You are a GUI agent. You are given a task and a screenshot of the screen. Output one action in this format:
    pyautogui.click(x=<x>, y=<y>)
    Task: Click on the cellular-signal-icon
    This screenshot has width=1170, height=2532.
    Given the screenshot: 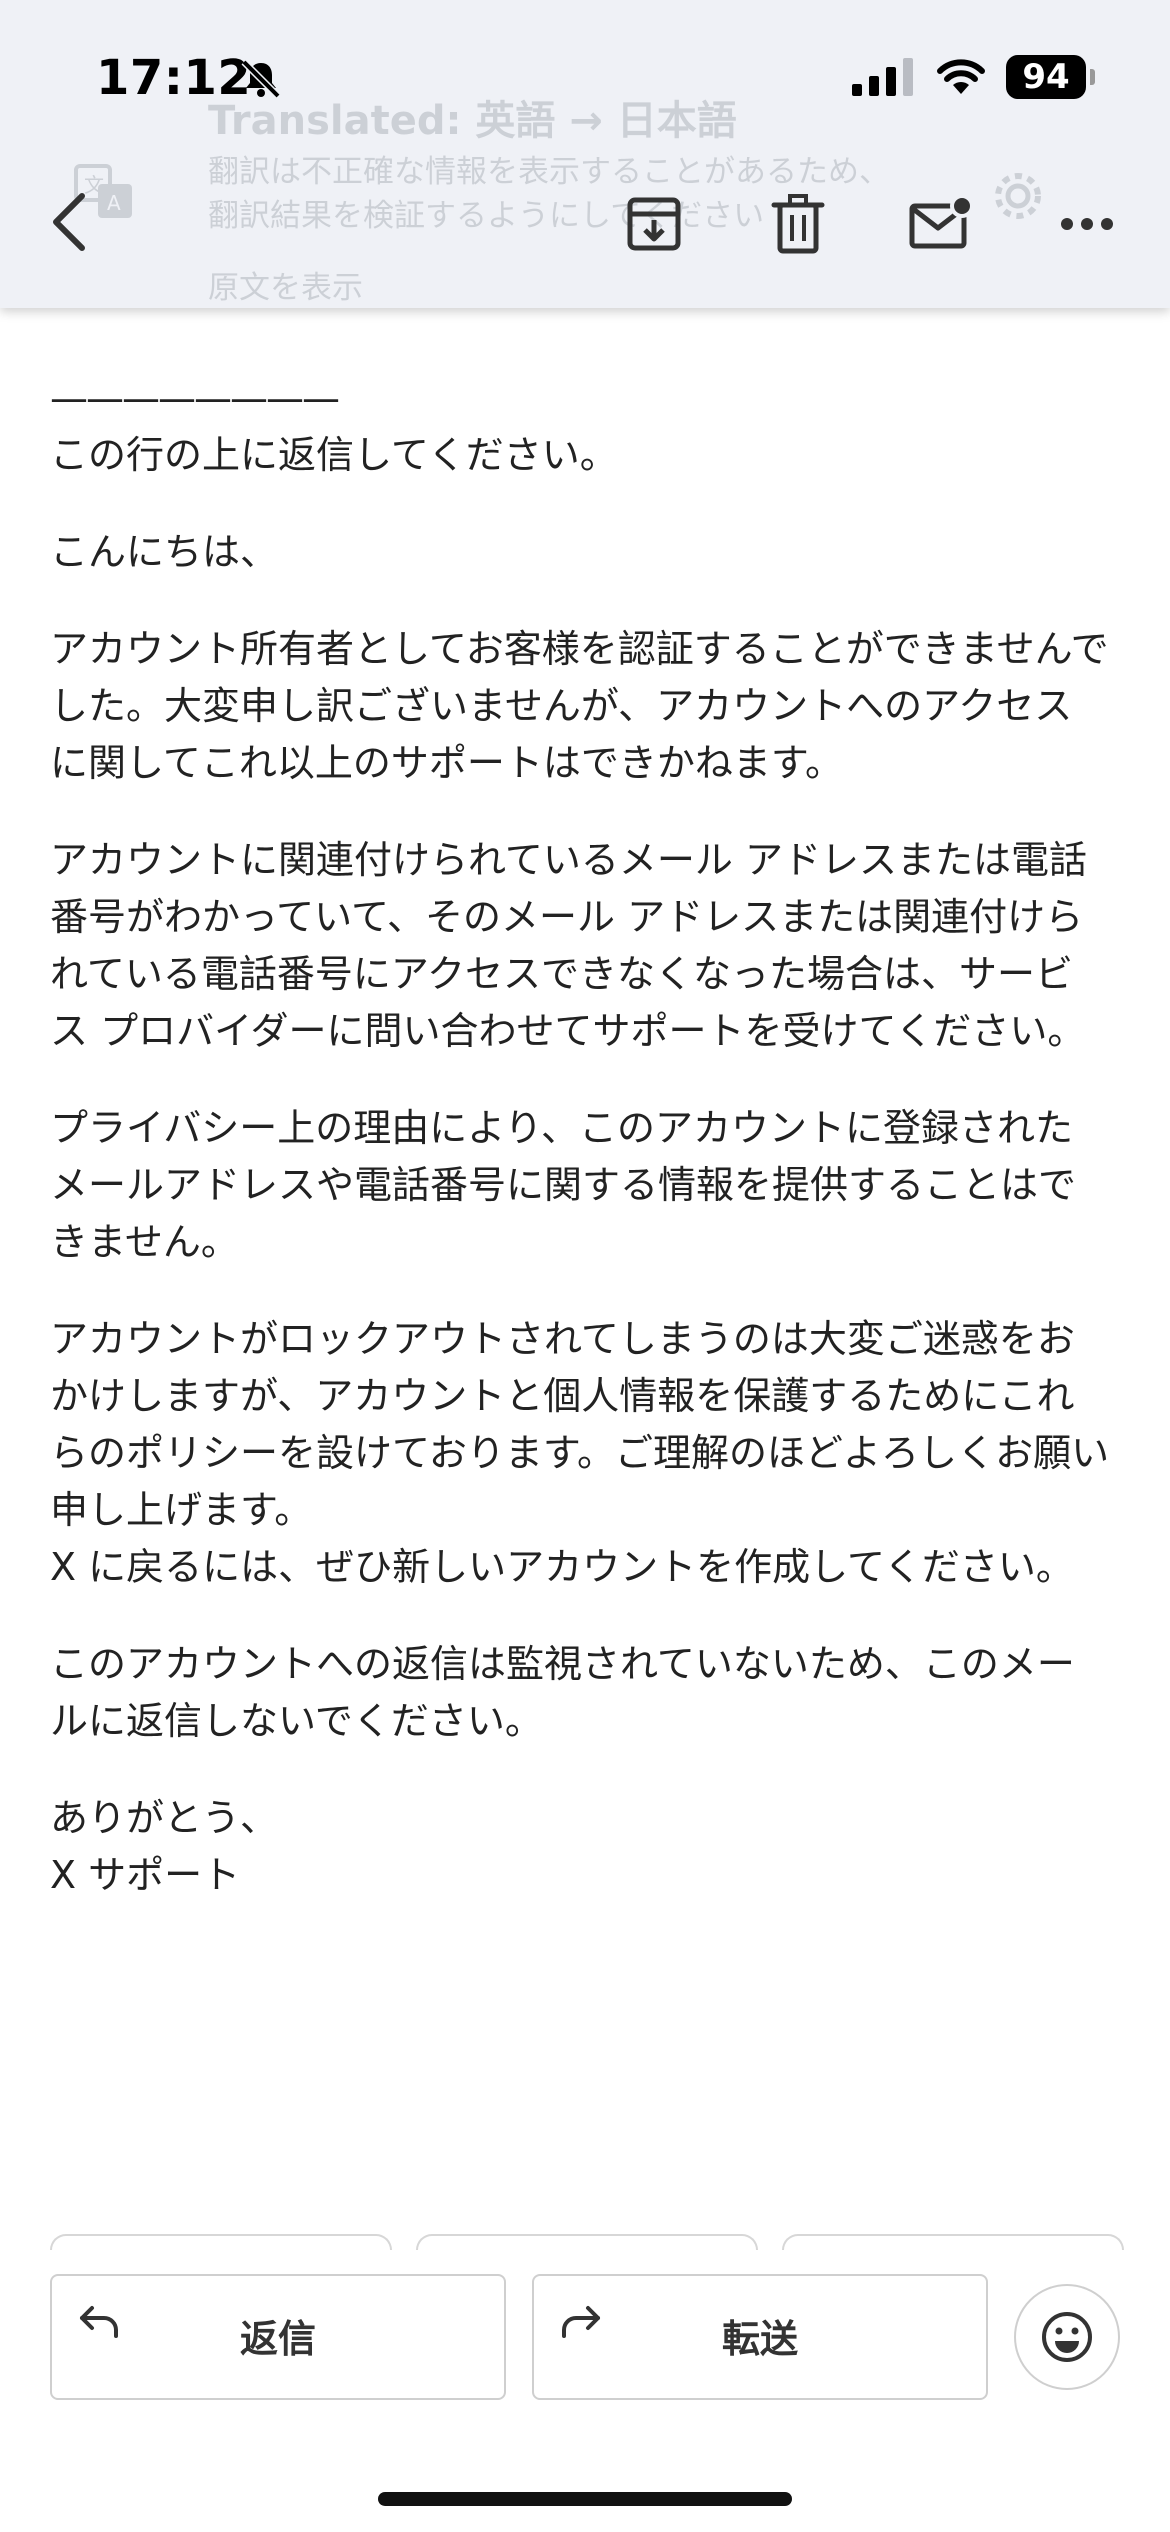 What is the action you would take?
    pyautogui.click(x=882, y=77)
    